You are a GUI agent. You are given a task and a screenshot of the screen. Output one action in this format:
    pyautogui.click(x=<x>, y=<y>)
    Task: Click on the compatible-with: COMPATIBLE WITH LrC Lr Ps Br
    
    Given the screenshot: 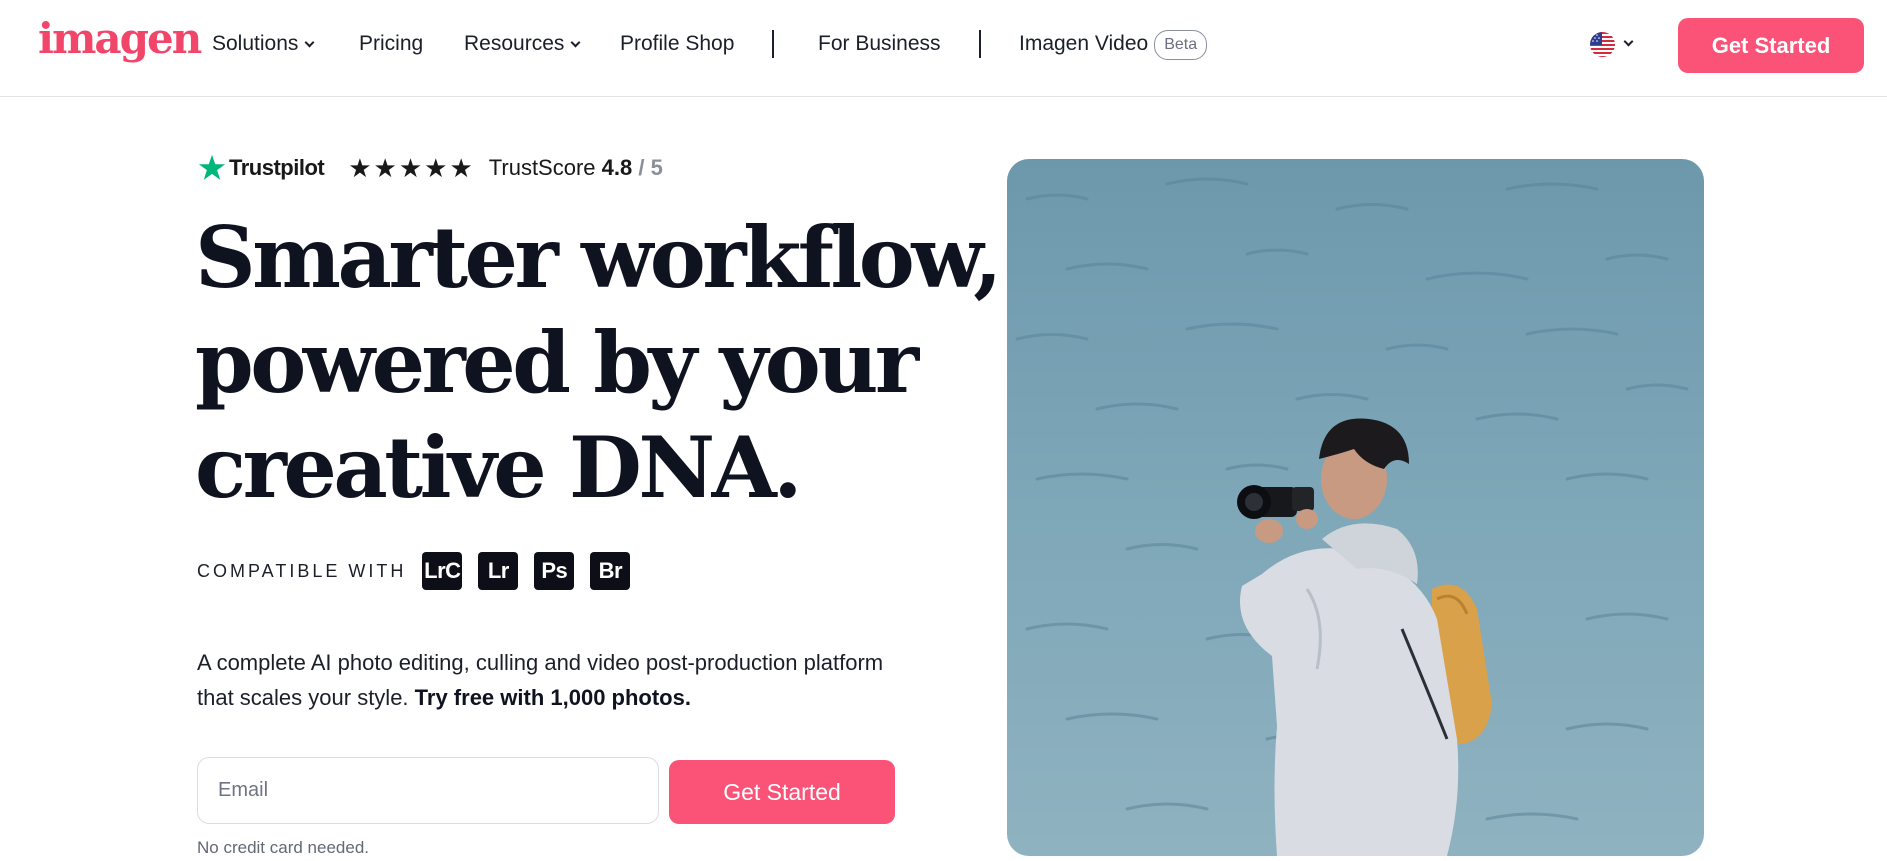 What is the action you would take?
    pyautogui.click(x=421, y=571)
    